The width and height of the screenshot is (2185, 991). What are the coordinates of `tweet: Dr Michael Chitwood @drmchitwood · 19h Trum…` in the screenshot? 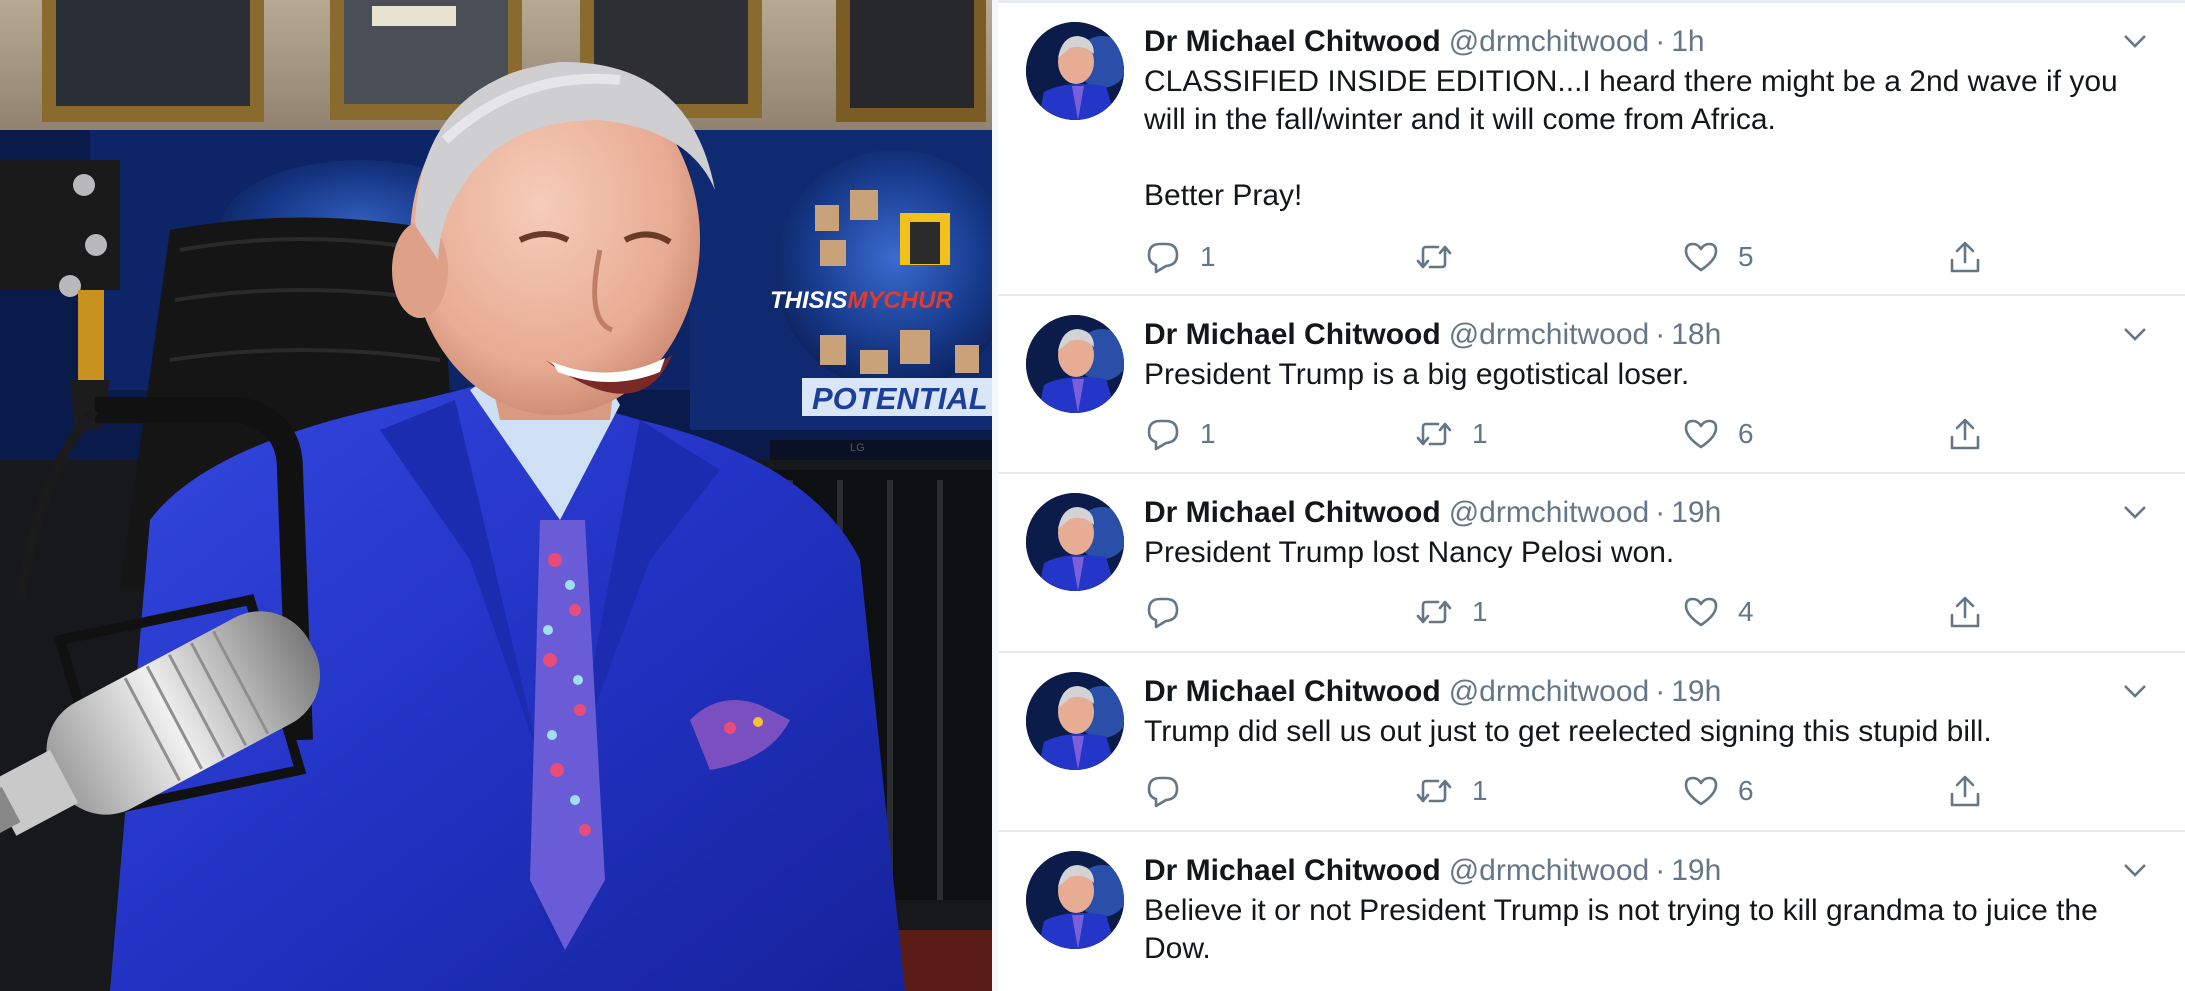 It's located at (1591, 742).